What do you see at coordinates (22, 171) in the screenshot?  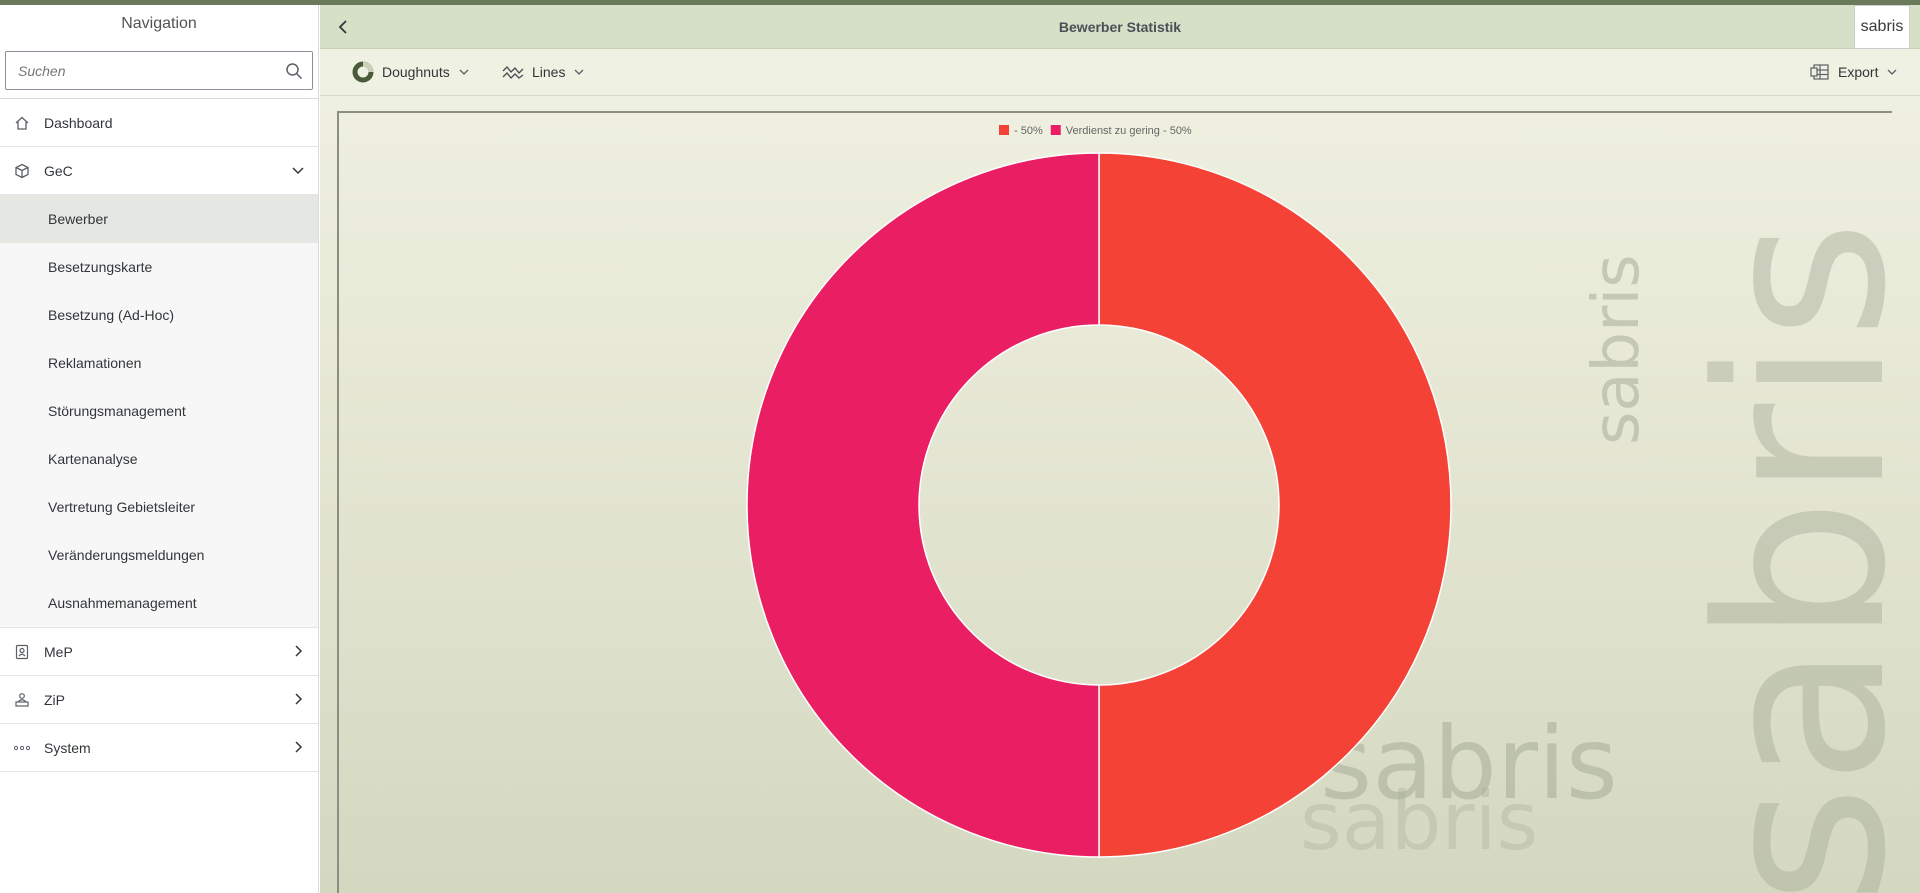 I see `cube-icon` at bounding box center [22, 171].